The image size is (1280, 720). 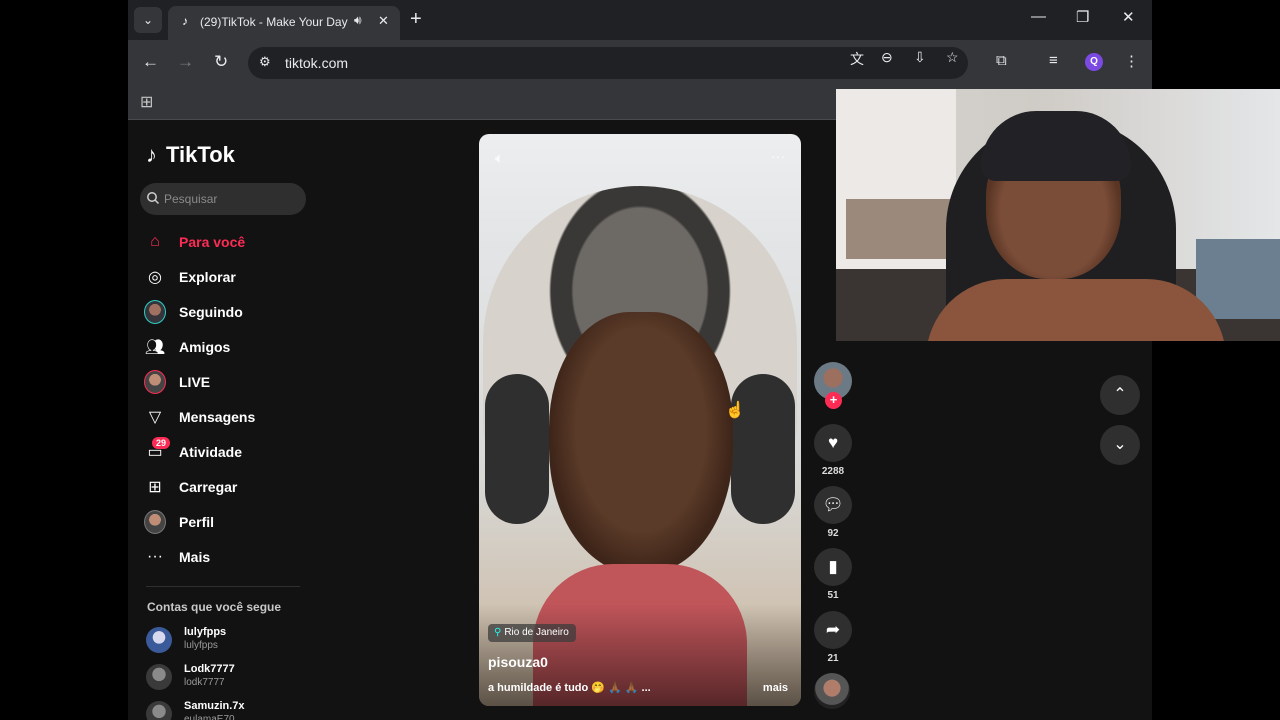 What do you see at coordinates (358, 20) in the screenshot?
I see `speaker-icon: 🔊︎` at bounding box center [358, 20].